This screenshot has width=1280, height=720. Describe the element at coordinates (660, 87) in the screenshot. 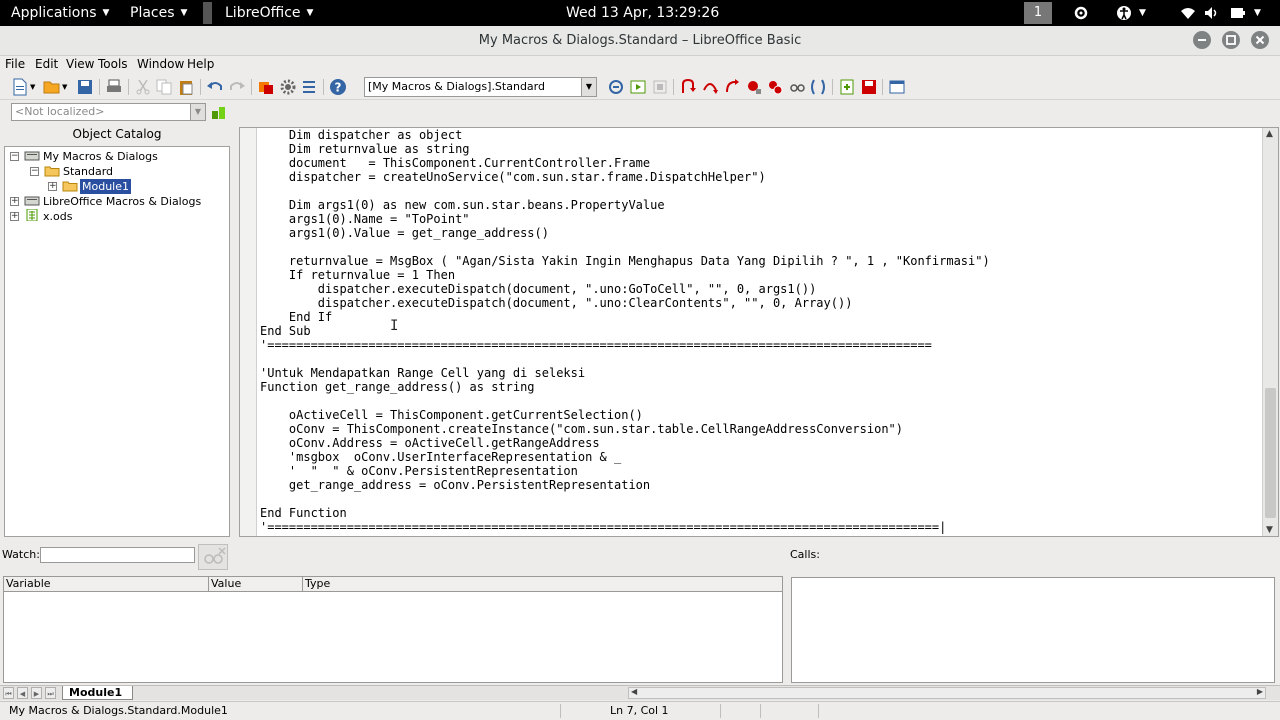

I see `stop-icon` at that location.